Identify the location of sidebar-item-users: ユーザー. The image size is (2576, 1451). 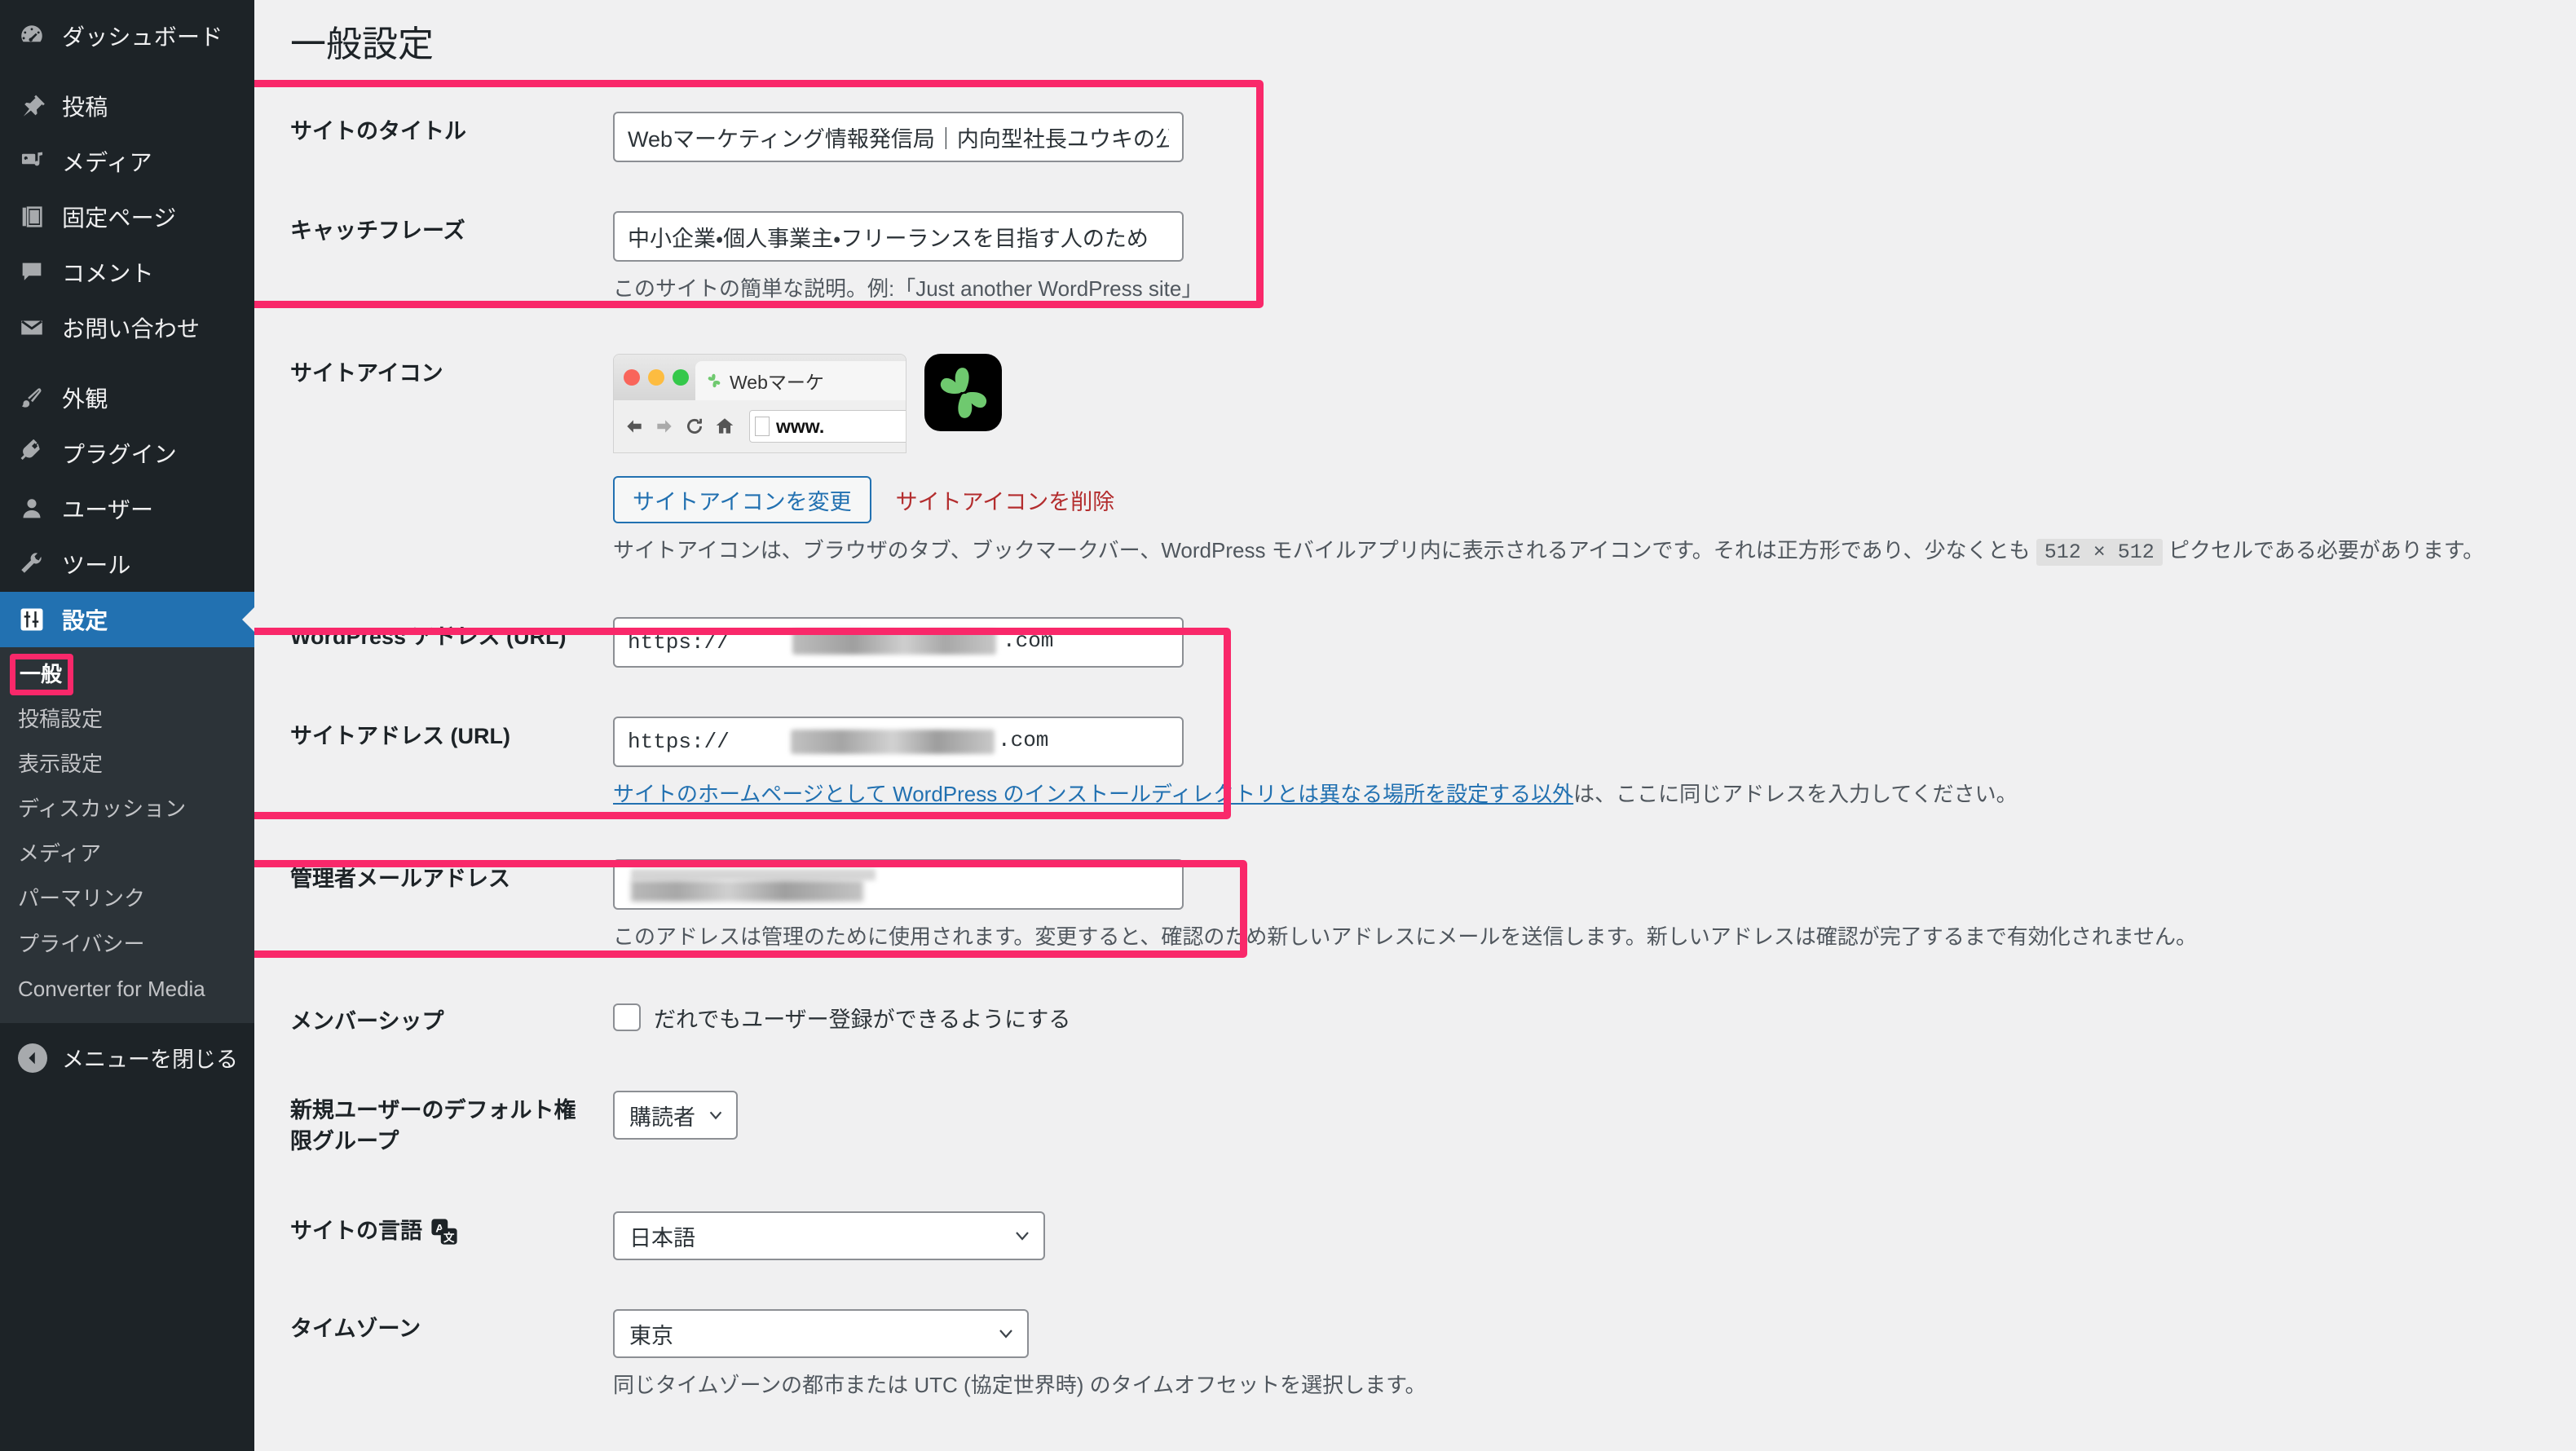
(127, 508).